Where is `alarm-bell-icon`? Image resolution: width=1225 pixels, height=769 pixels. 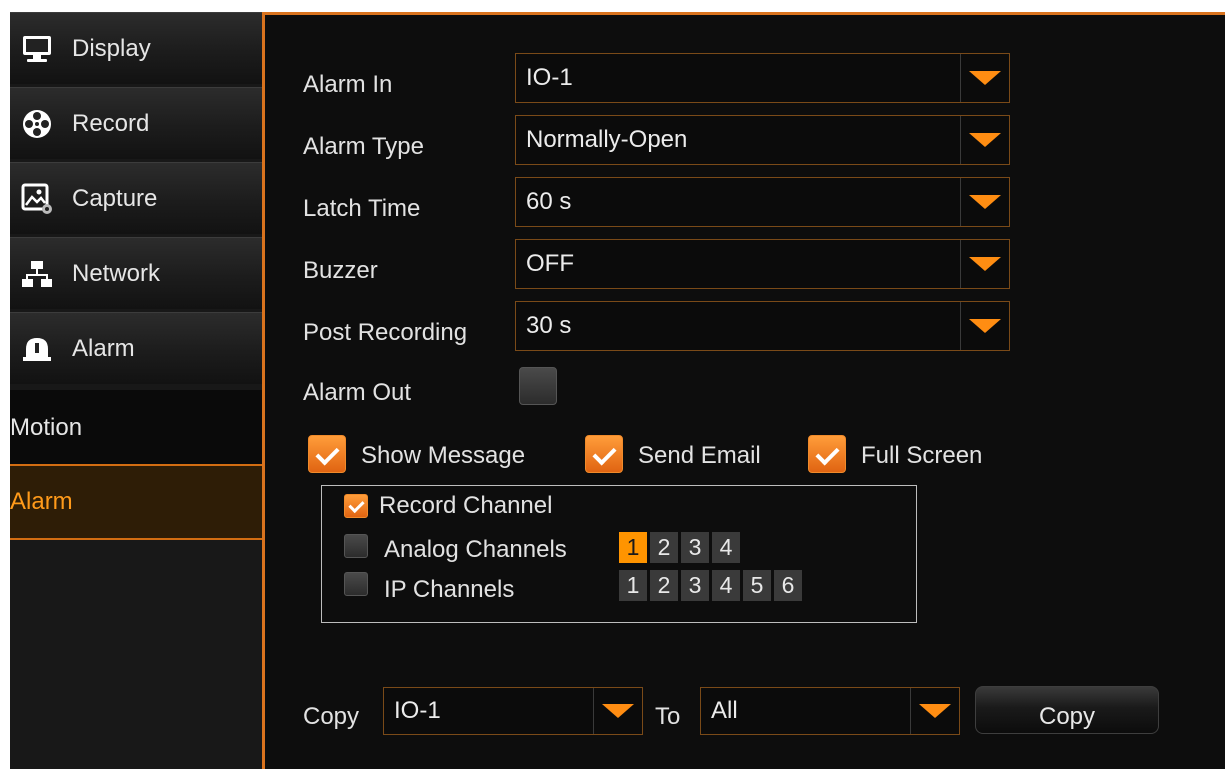
alarm-bell-icon is located at coordinates (37, 349).